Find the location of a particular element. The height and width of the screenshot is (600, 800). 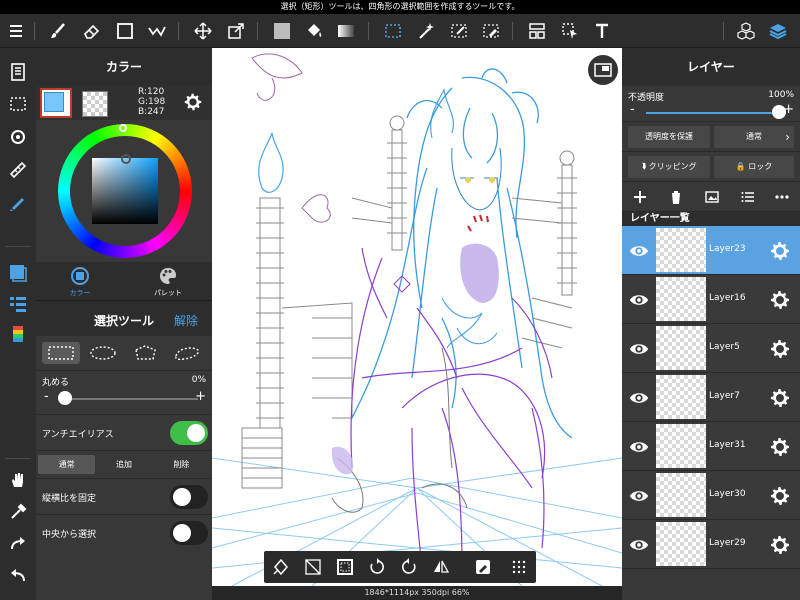

rotate-canvas-icon is located at coordinates (18, 137).